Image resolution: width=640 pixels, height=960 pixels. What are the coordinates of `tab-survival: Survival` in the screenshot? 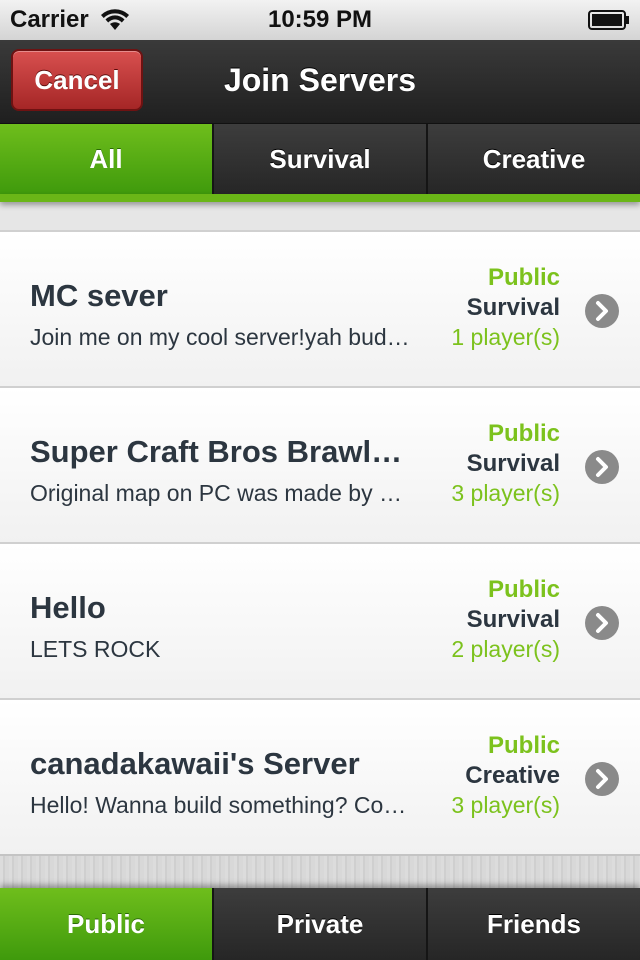 It's located at (321, 159).